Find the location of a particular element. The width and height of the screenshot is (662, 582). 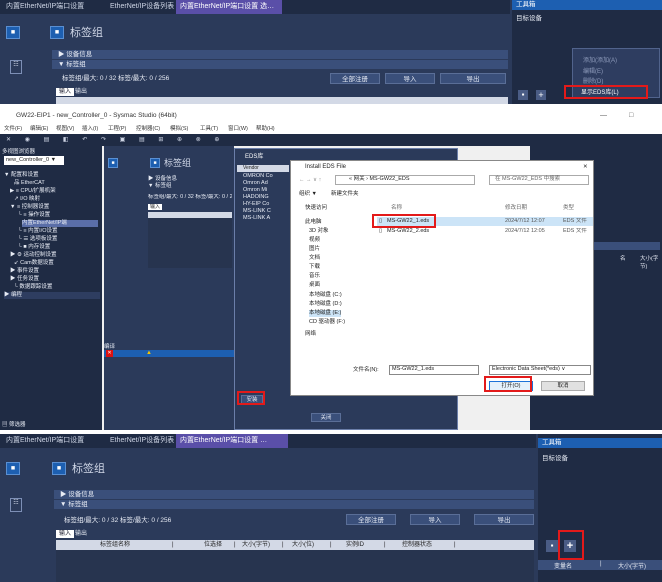

tree-controller-settings: ▼ ≡ 控制器设置 is located at coordinates (29, 207).